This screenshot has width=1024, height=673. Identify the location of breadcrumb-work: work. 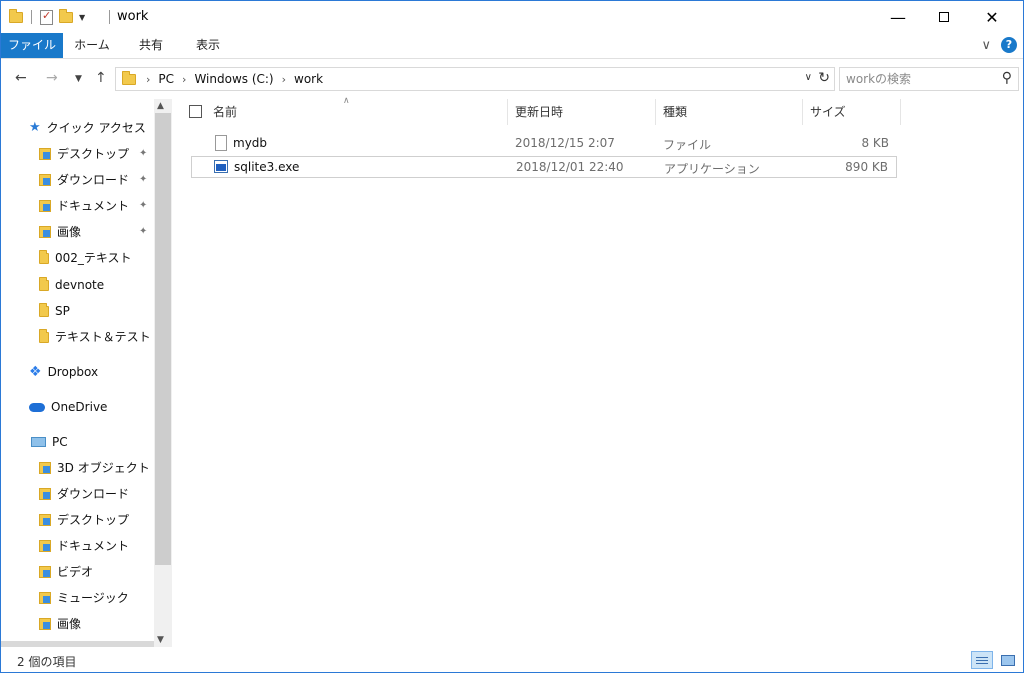
(308, 79).